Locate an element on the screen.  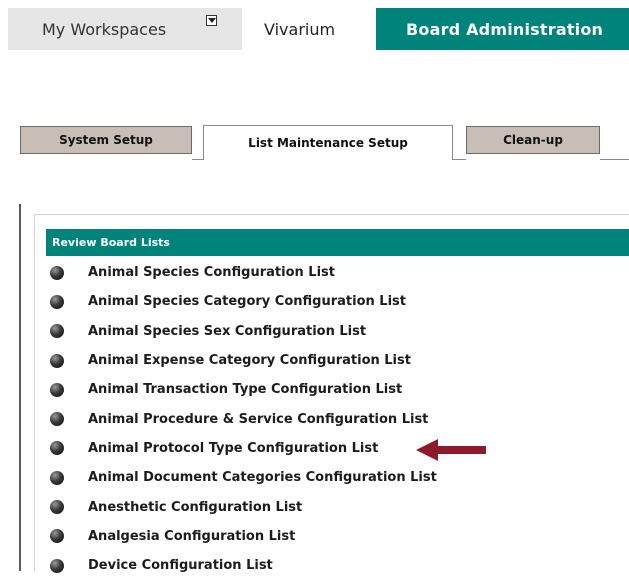
list-item: Device Configuration List is located at coordinates (337, 565).